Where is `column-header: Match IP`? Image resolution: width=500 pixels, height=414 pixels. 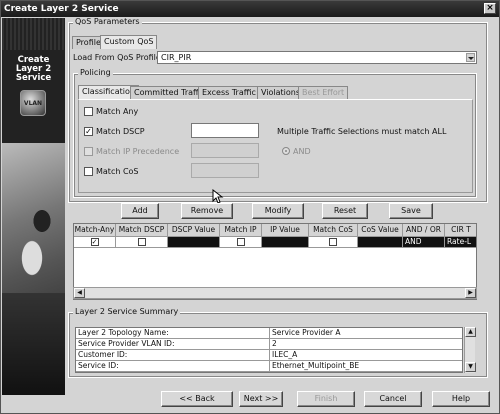 column-header: Match IP is located at coordinates (241, 230).